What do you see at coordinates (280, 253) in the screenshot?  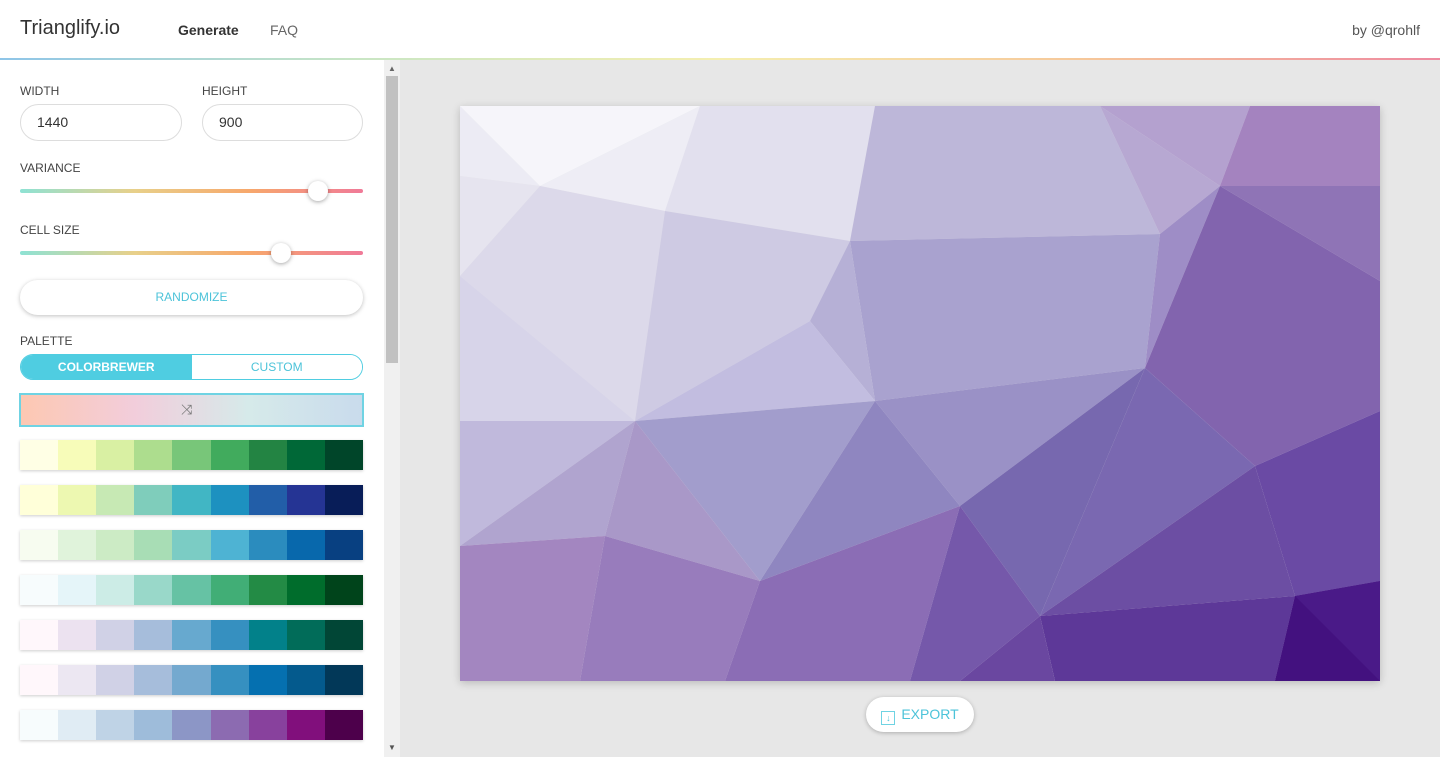 I see `cell-size-slider-thumb` at bounding box center [280, 253].